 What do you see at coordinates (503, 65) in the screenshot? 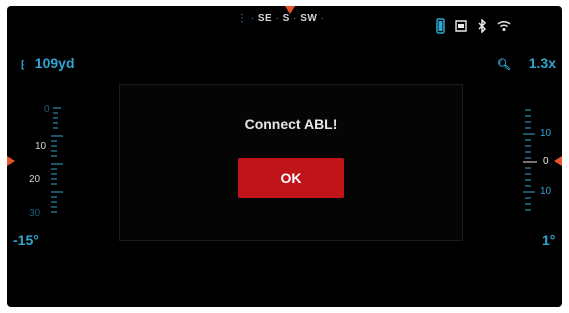
I see `magnifier-icon: 🔍︎` at bounding box center [503, 65].